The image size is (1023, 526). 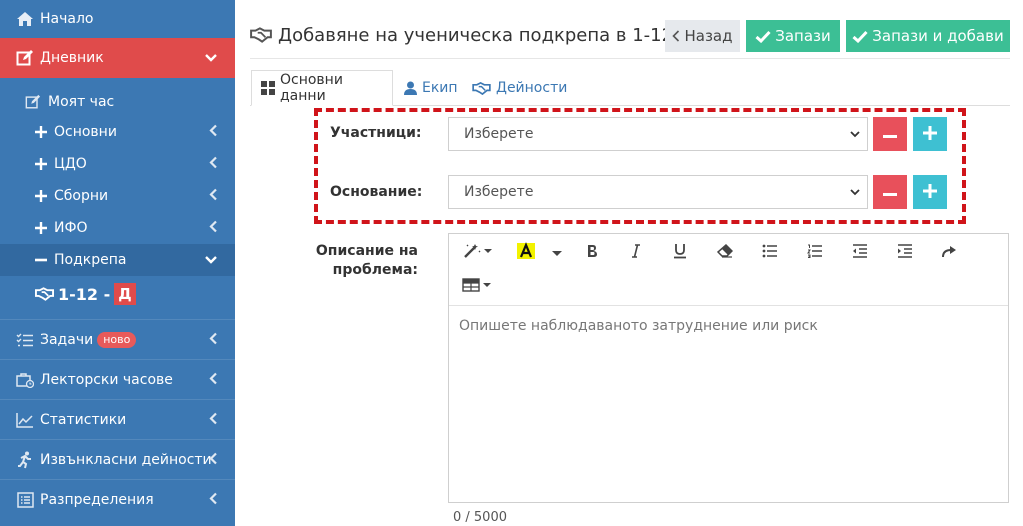 What do you see at coordinates (519, 88) in the screenshot?
I see `tab-activities: Дейности` at bounding box center [519, 88].